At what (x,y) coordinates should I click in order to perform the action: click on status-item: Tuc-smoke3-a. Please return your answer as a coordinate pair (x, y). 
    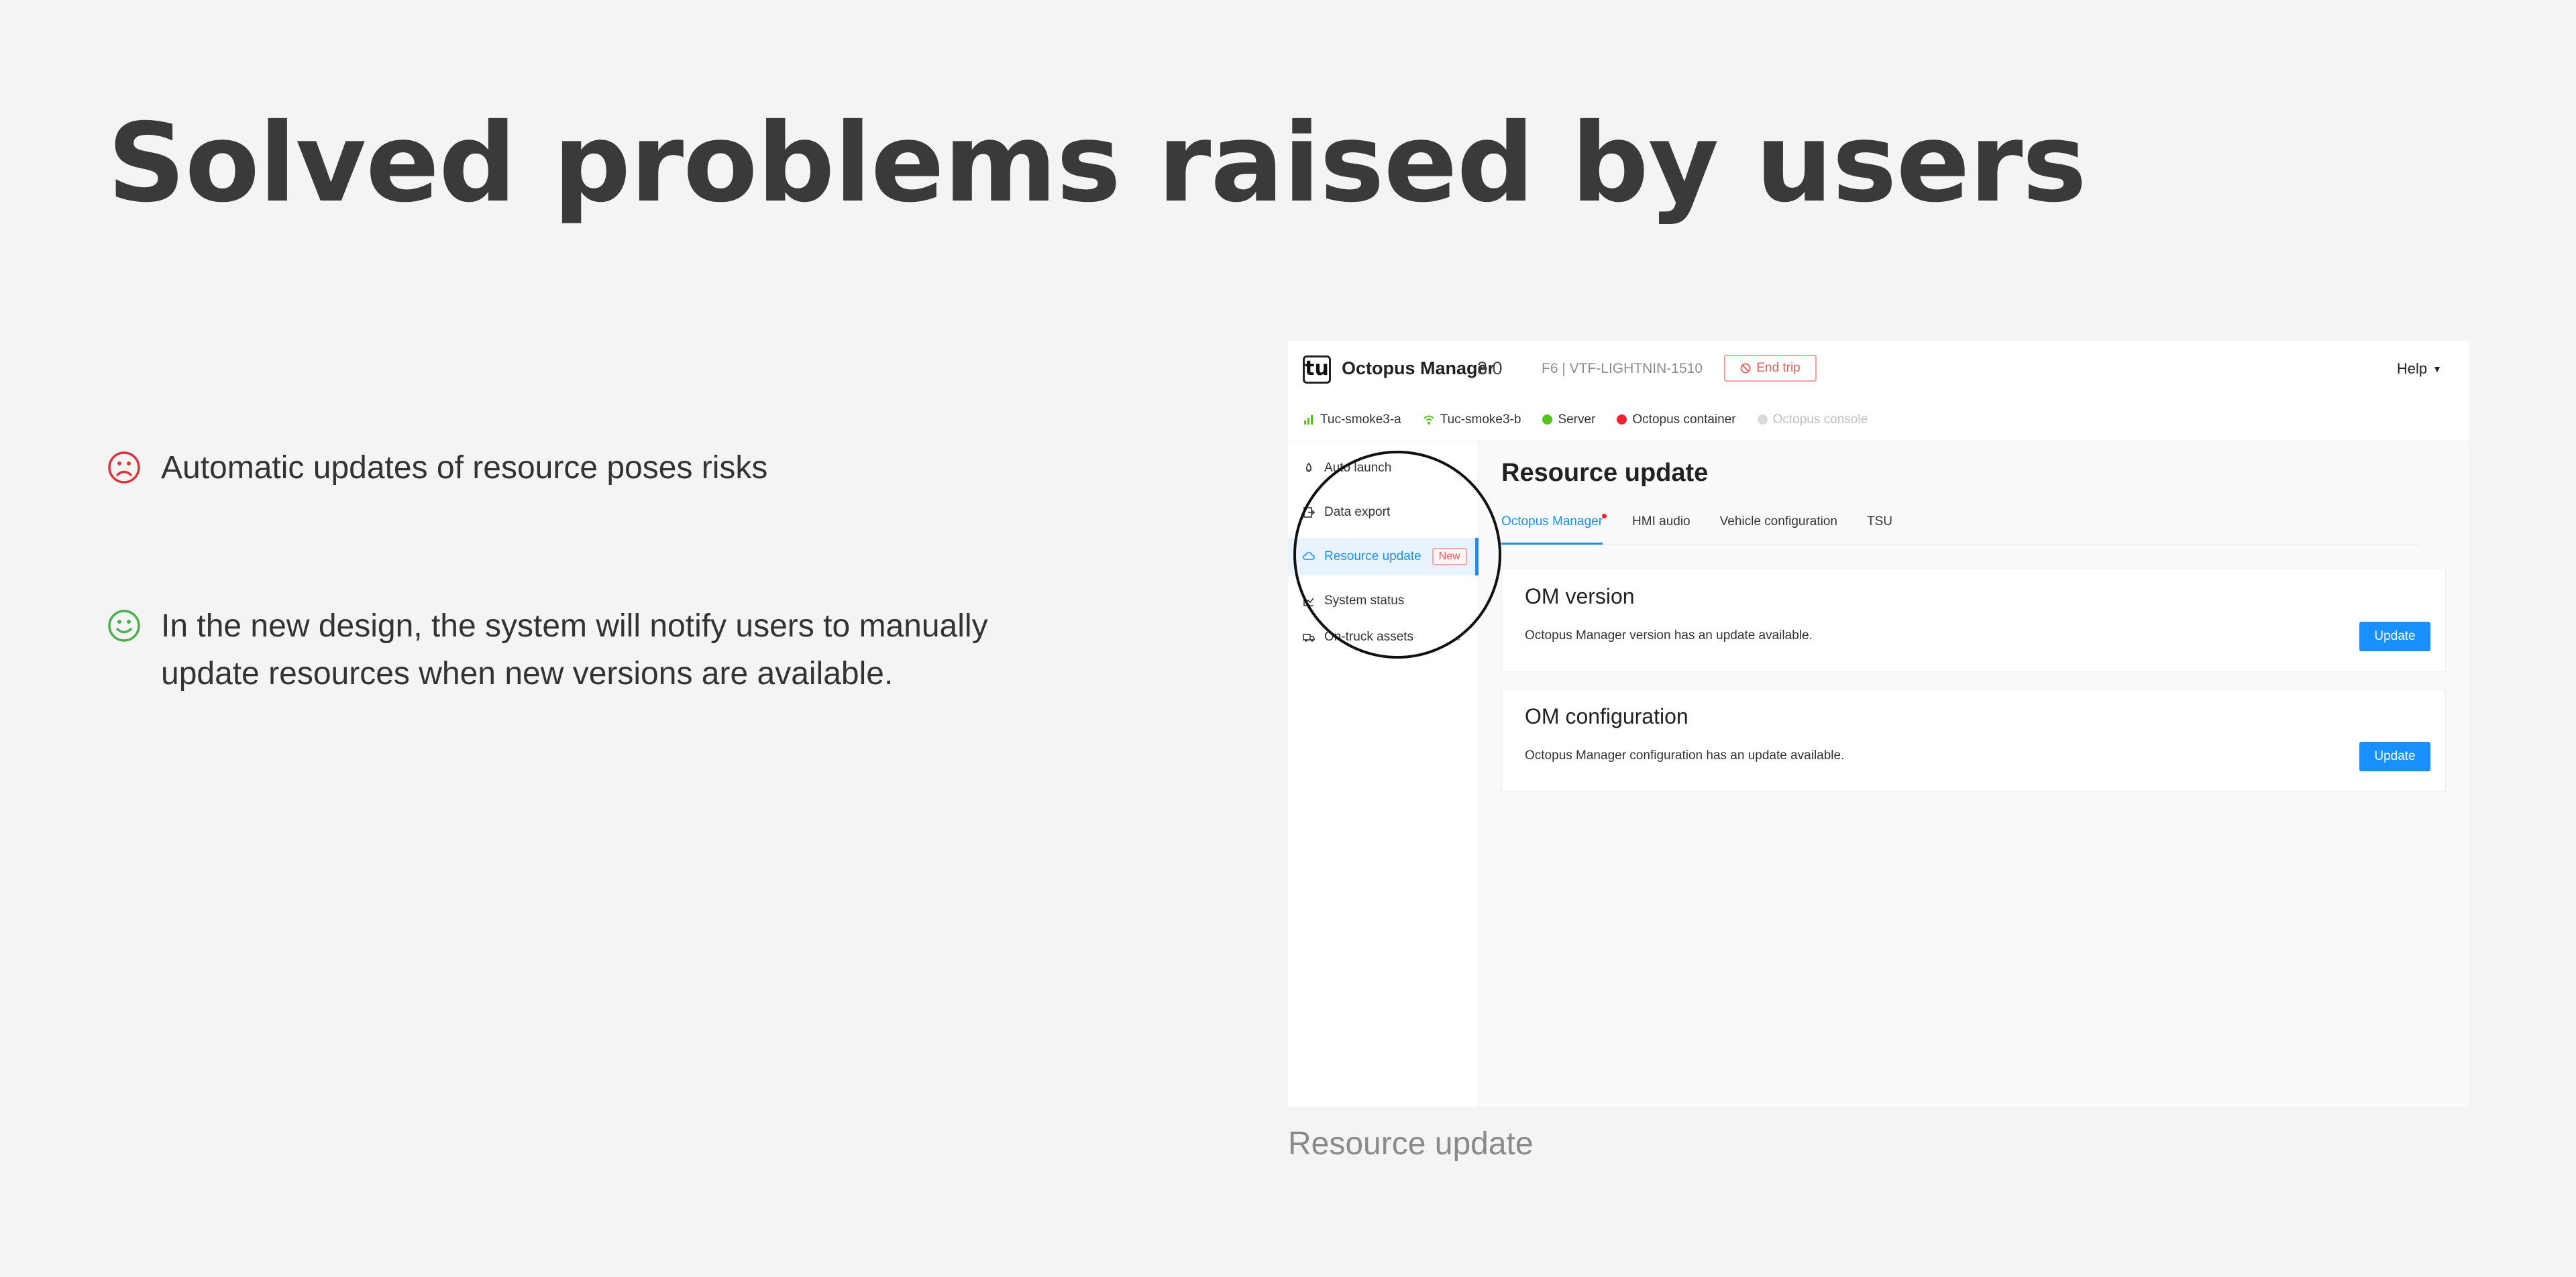
    Looking at the image, I should click on (1352, 419).